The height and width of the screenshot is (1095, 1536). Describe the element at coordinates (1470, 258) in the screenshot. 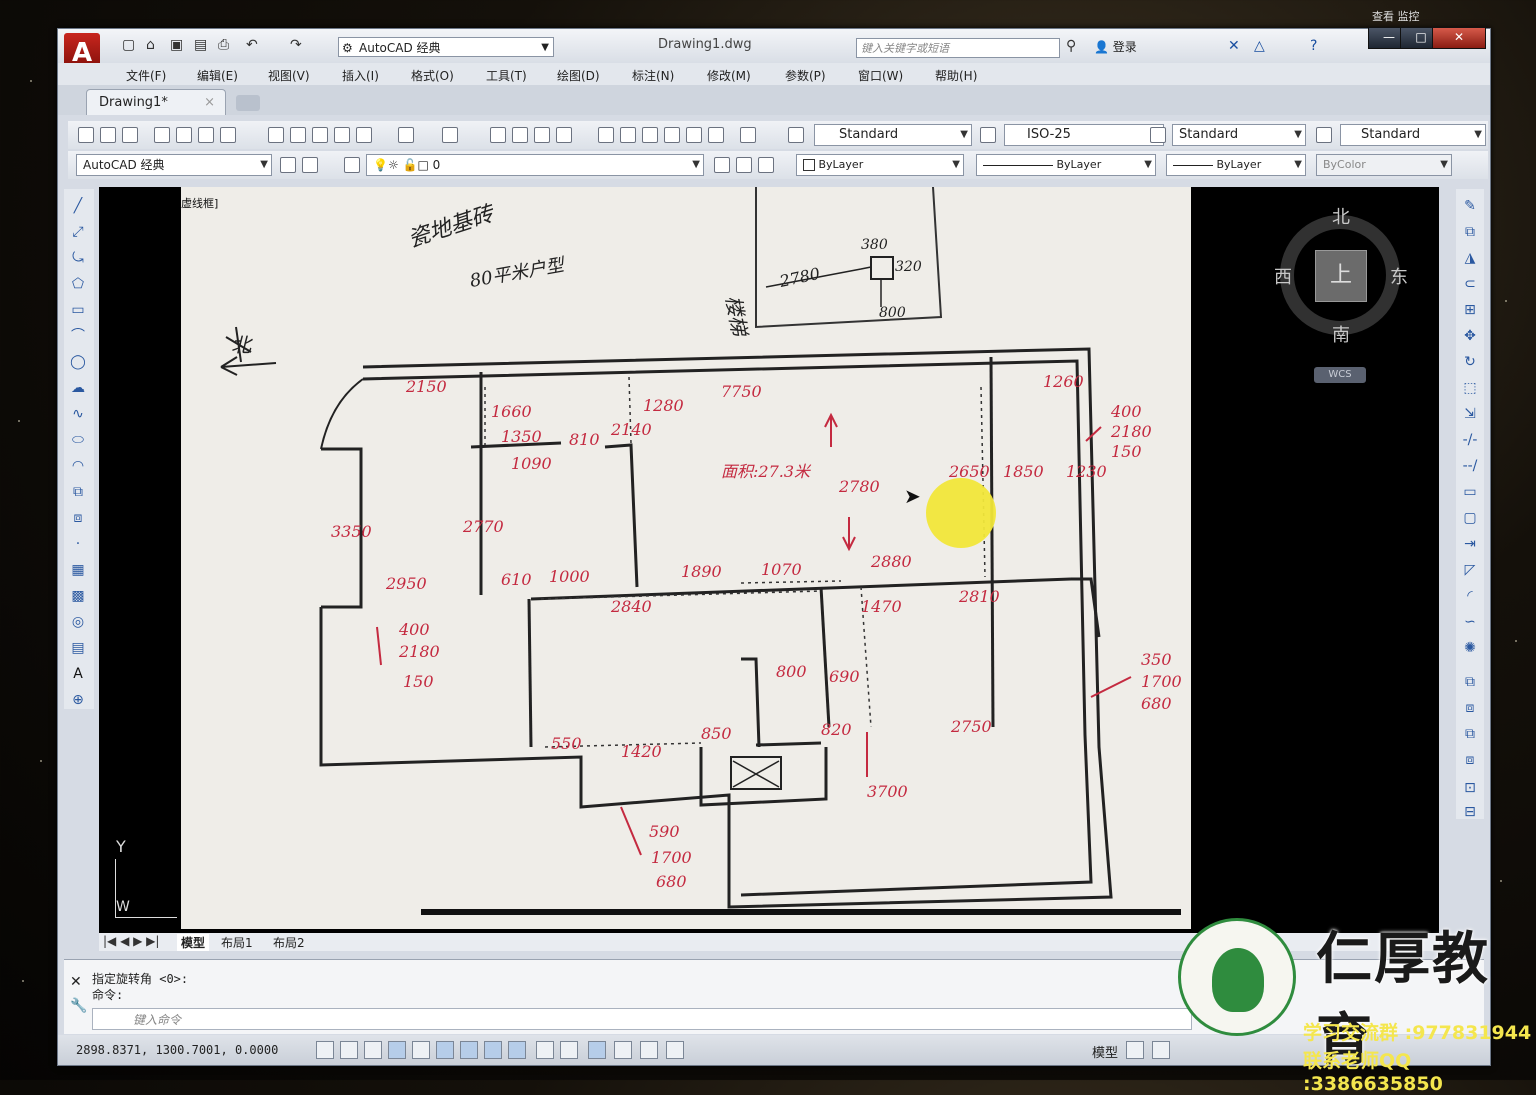

I see `mirror-icon: ◮` at that location.